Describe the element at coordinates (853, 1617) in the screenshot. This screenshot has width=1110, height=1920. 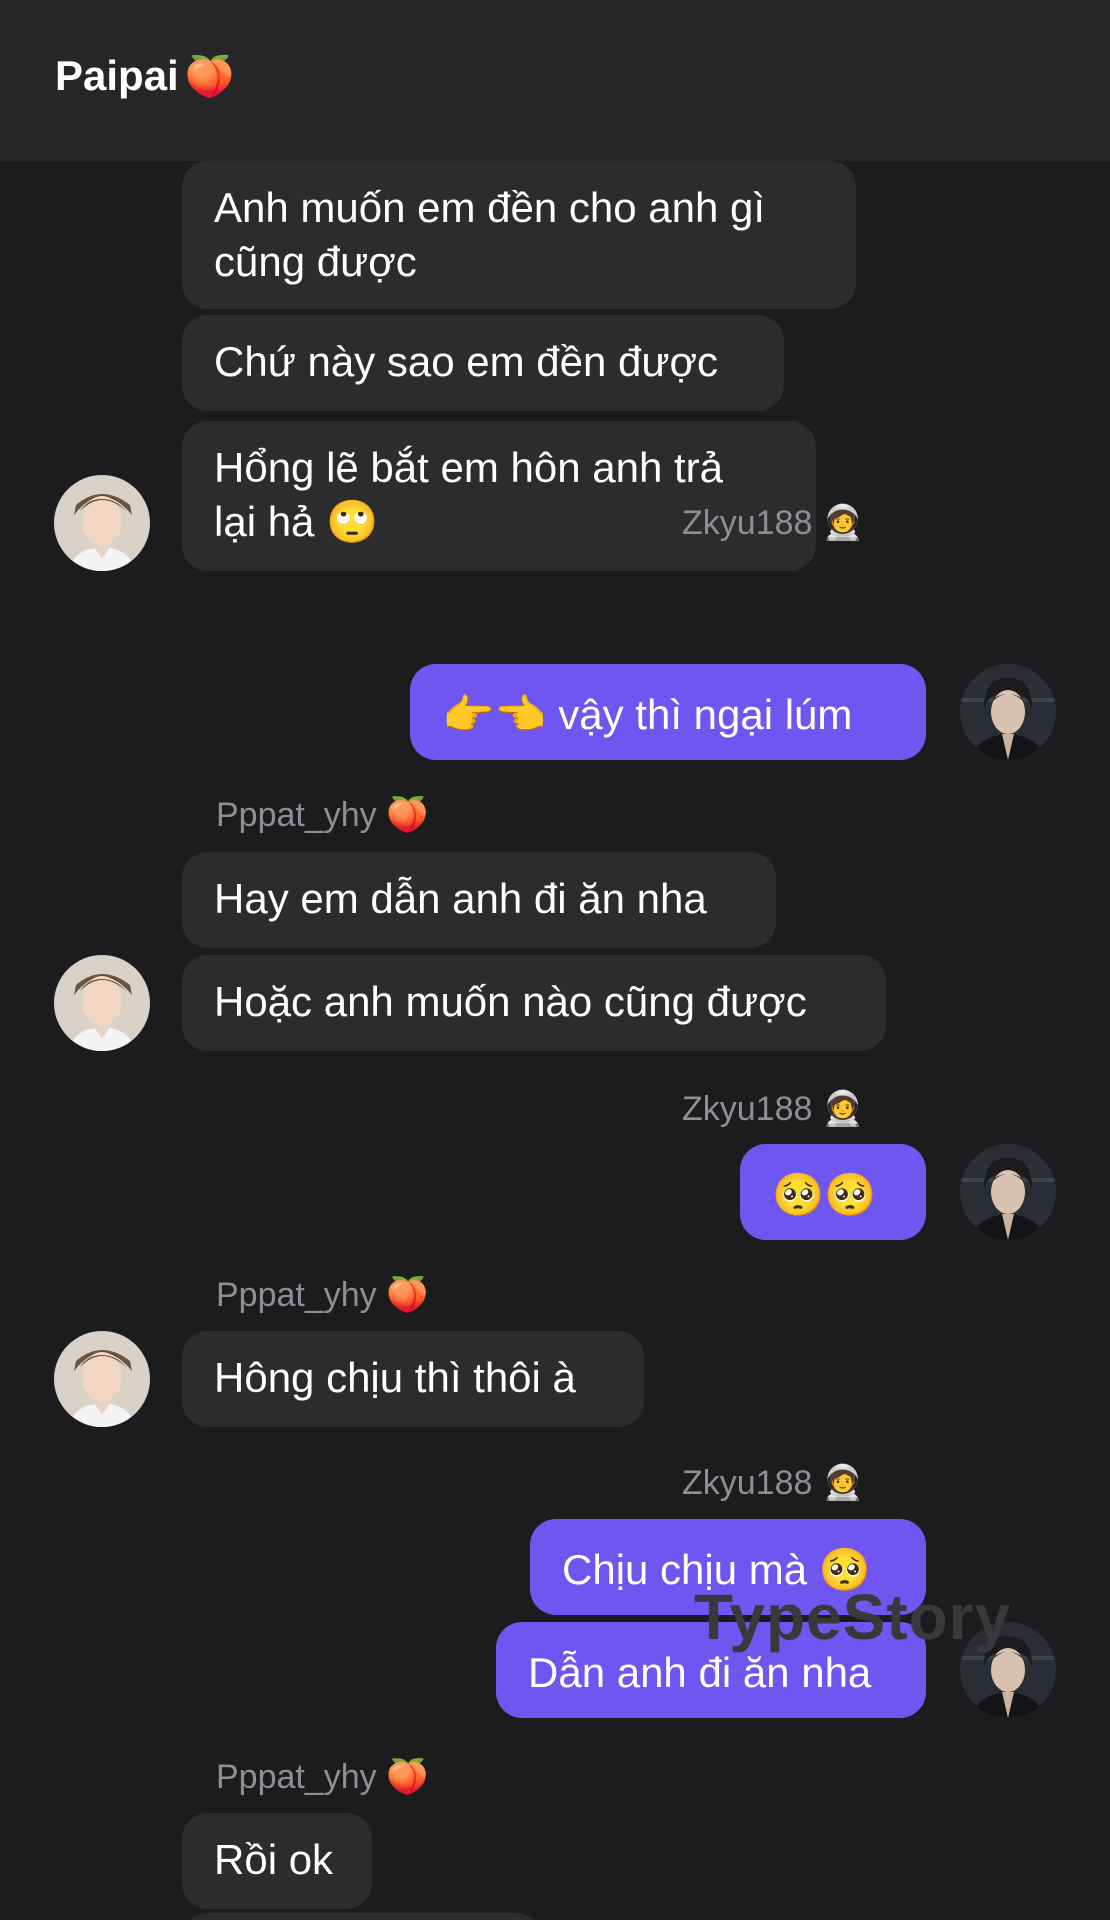
I see `watermark: TypeStory` at that location.